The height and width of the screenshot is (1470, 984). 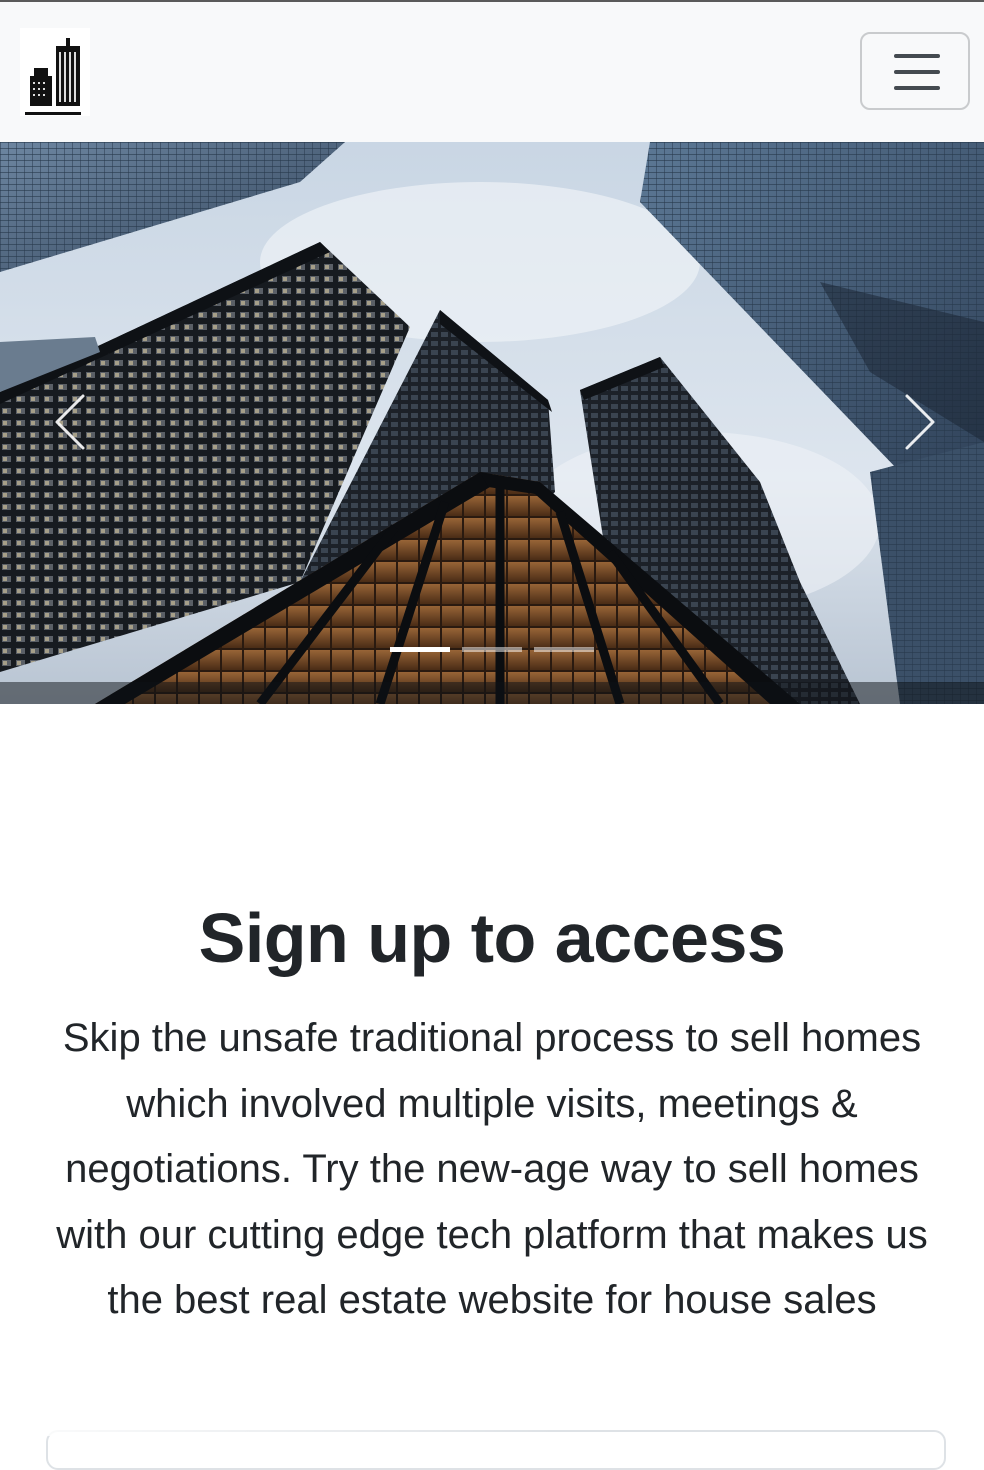 I want to click on signup-form-card, so click(x=496, y=1450).